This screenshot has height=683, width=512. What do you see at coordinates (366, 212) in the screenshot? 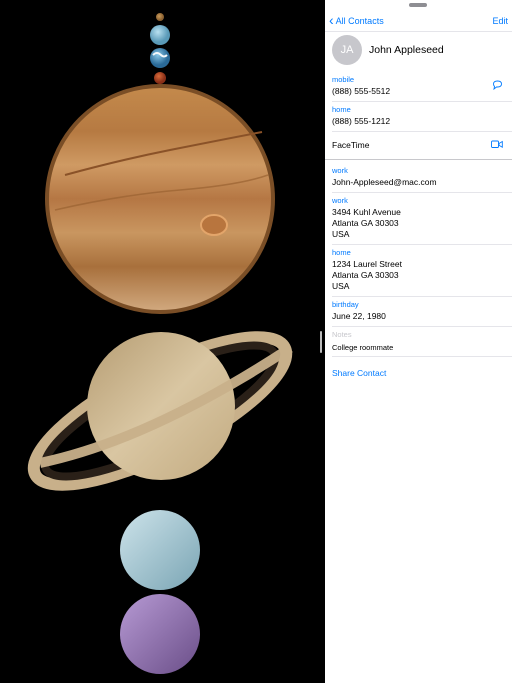
I see `work-address-line1: 3494 Kuhl Avenue` at bounding box center [366, 212].